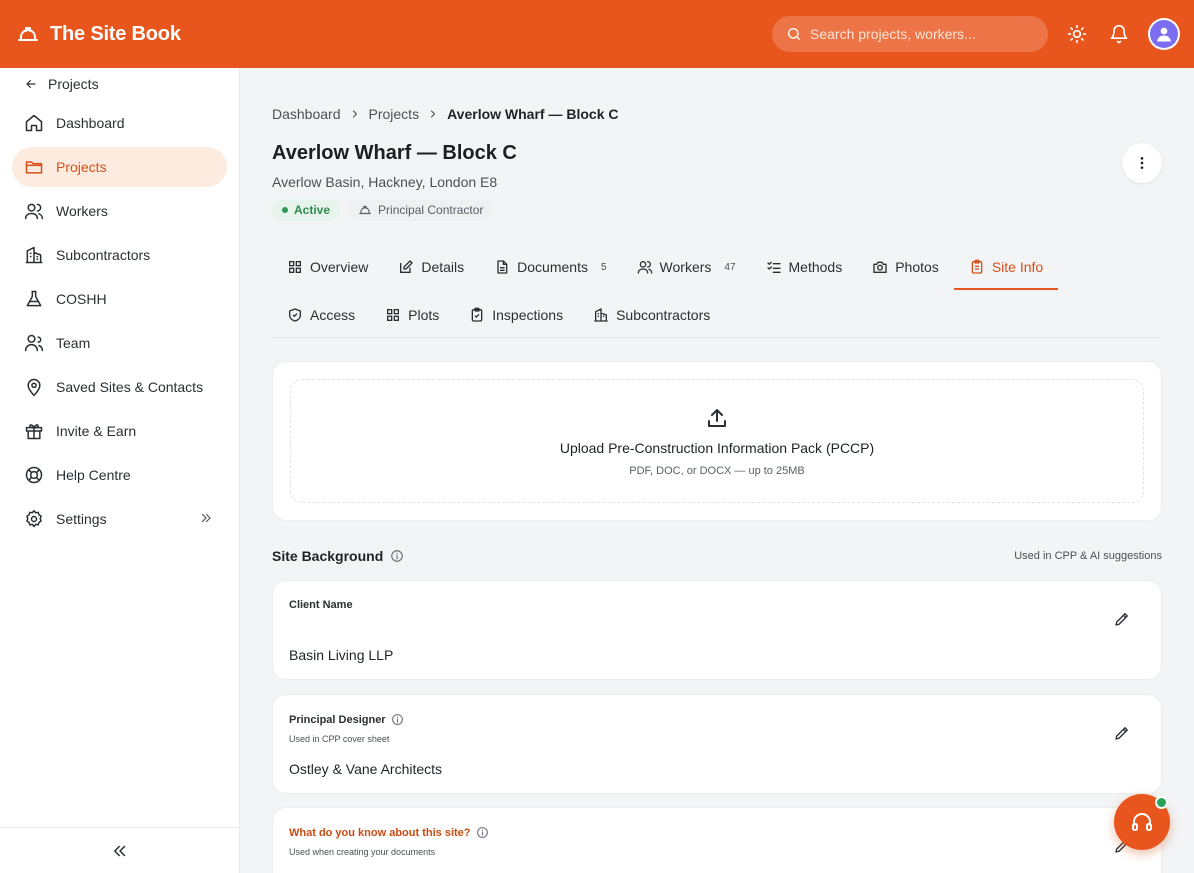  Describe the element at coordinates (880, 267) in the screenshot. I see `camera-icon` at that location.